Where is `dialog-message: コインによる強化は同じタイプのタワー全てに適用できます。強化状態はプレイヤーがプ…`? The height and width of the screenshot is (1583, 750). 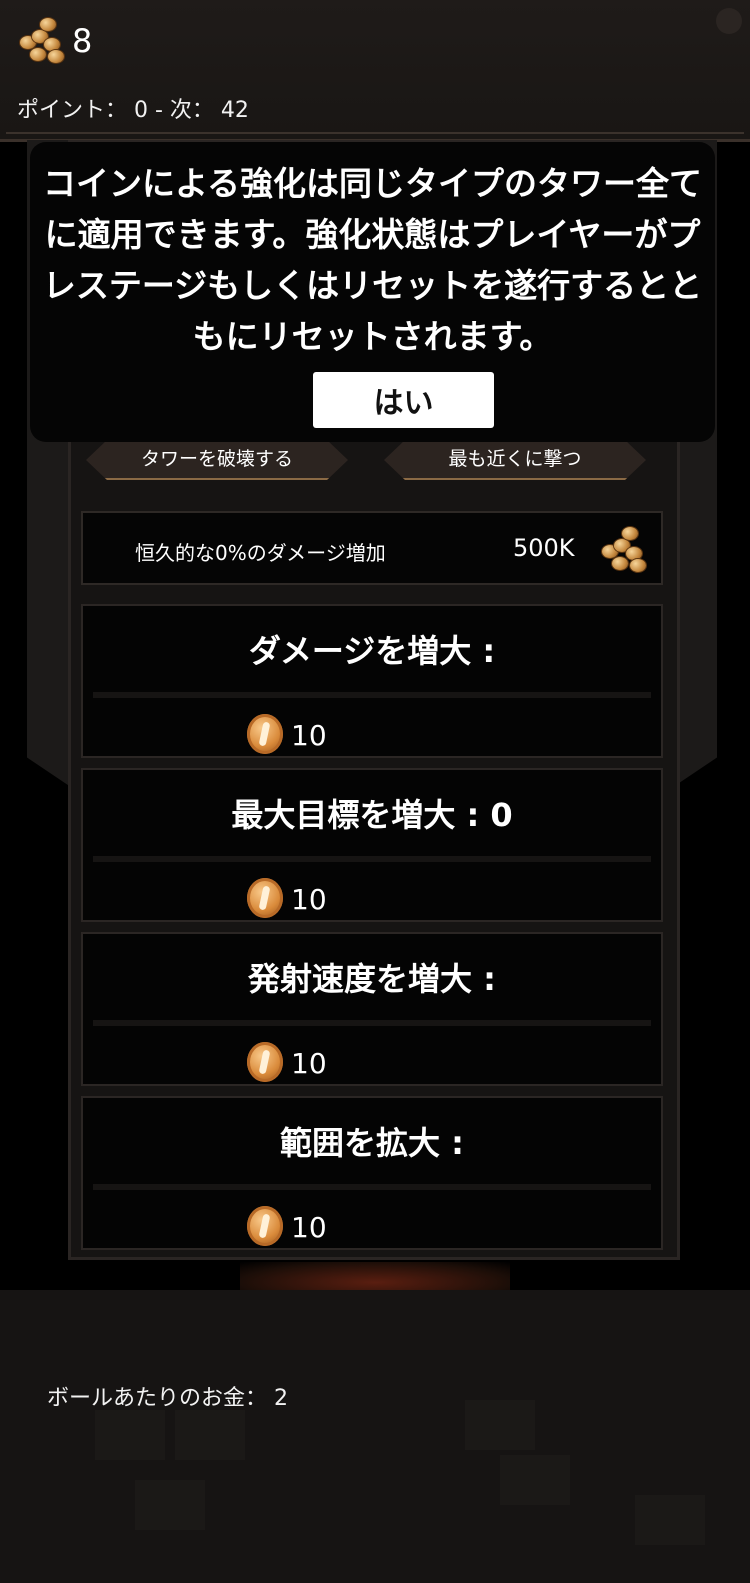 dialog-message: コインによる強化は同じタイプのタワー全てに適用できます。強化状態はプレイヤーがプ… is located at coordinates (372, 260).